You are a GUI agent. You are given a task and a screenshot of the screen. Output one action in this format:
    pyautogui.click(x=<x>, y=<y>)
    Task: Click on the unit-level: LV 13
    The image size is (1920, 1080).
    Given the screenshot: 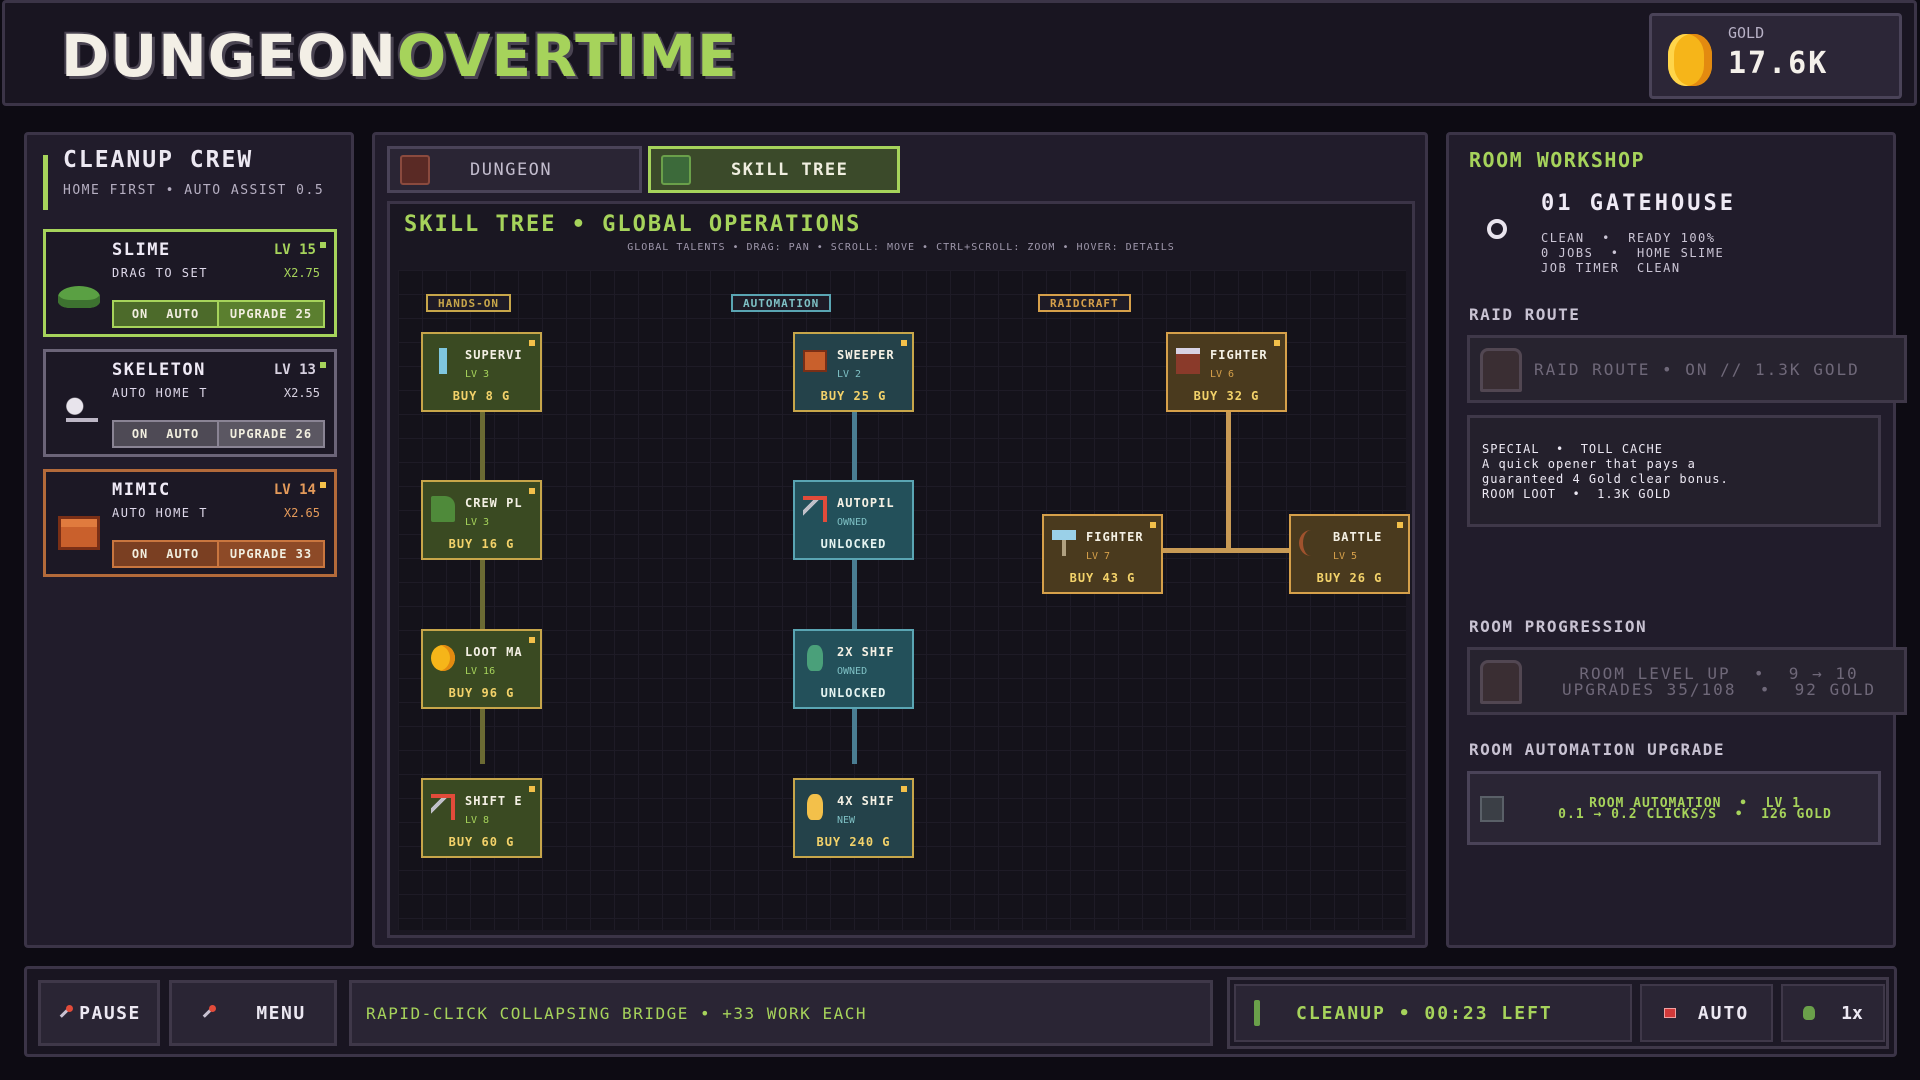 What is the action you would take?
    pyautogui.click(x=294, y=370)
    